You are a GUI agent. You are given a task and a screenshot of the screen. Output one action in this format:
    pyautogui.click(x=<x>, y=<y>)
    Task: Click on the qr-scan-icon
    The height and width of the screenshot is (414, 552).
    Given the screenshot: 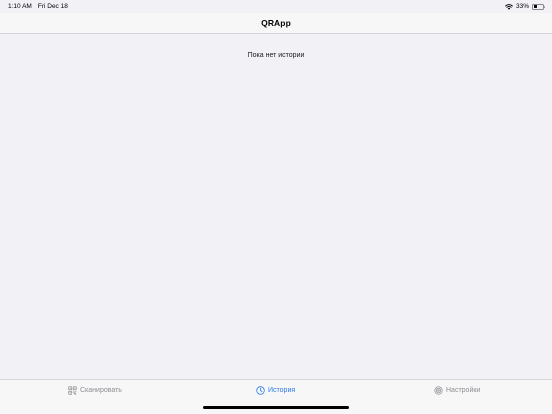 What is the action you would take?
    pyautogui.click(x=72, y=390)
    